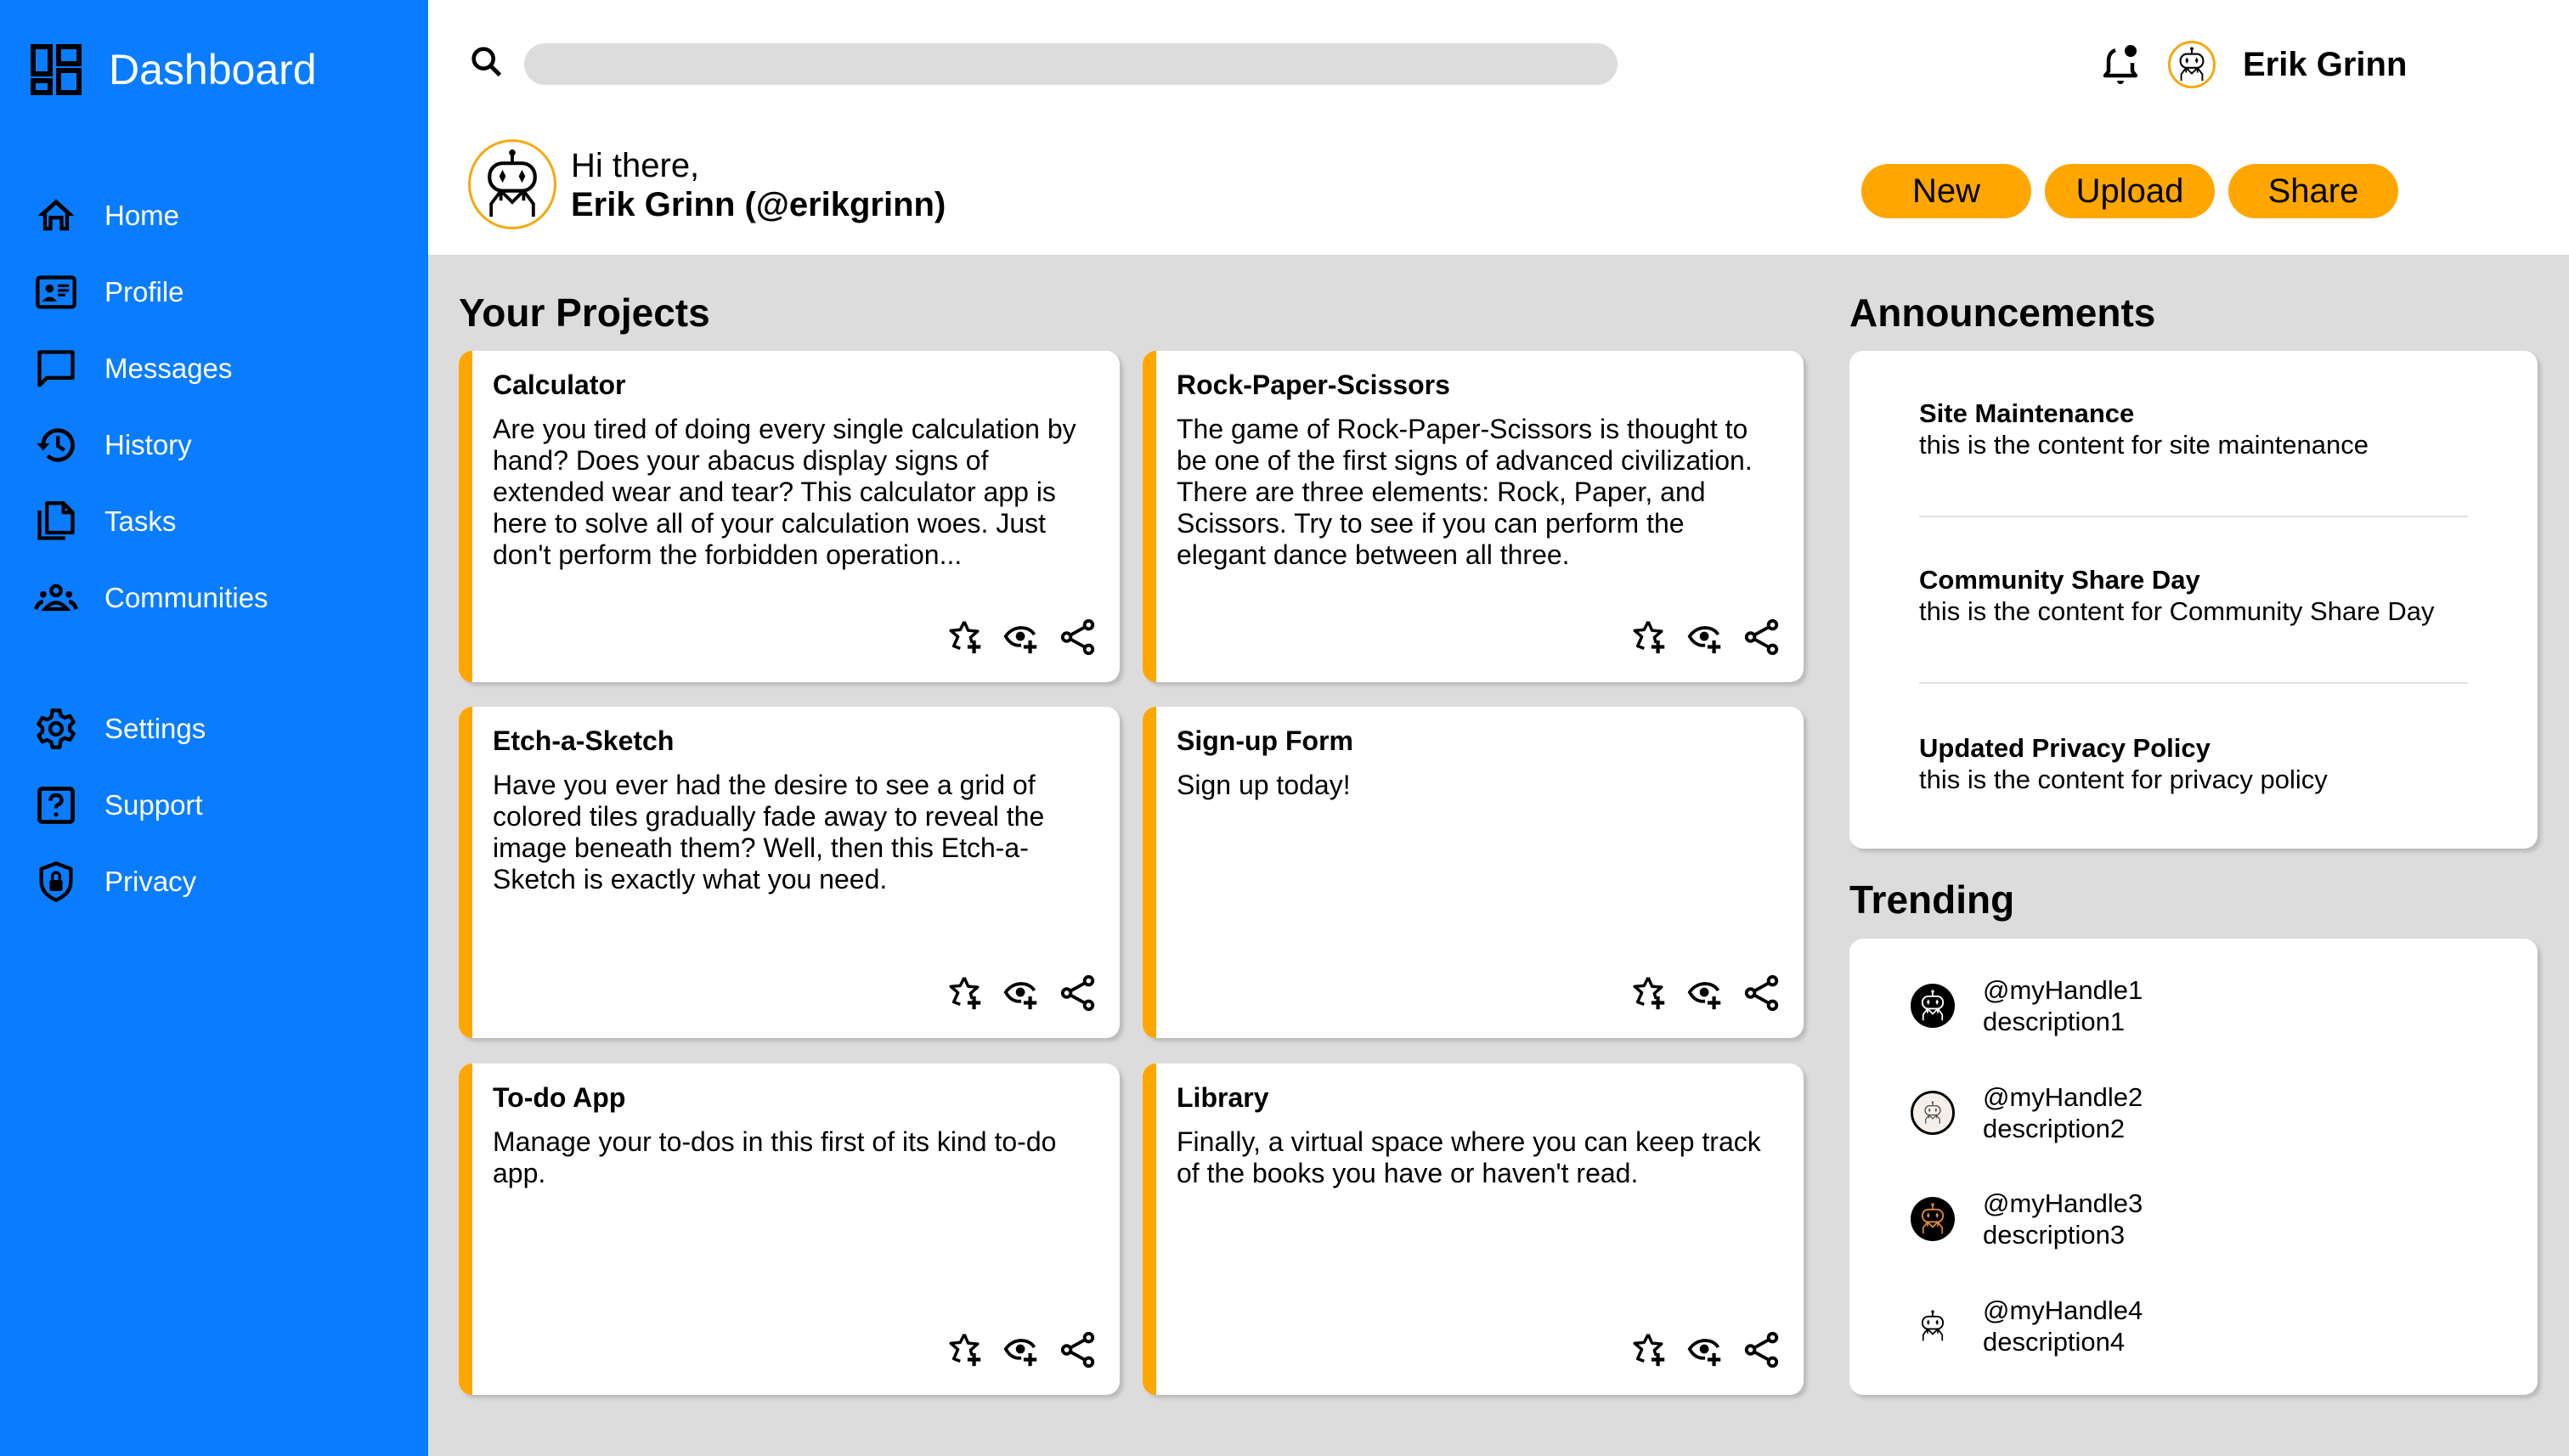 The height and width of the screenshot is (1456, 2569). What do you see at coordinates (56, 445) in the screenshot?
I see `history-icon` at bounding box center [56, 445].